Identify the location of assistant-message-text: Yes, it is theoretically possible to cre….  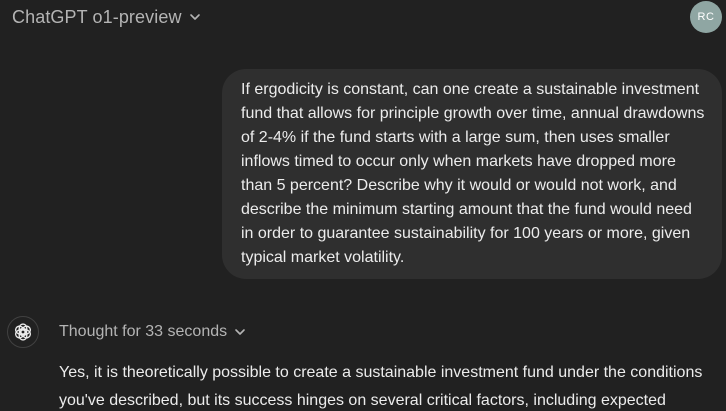
(381, 386).